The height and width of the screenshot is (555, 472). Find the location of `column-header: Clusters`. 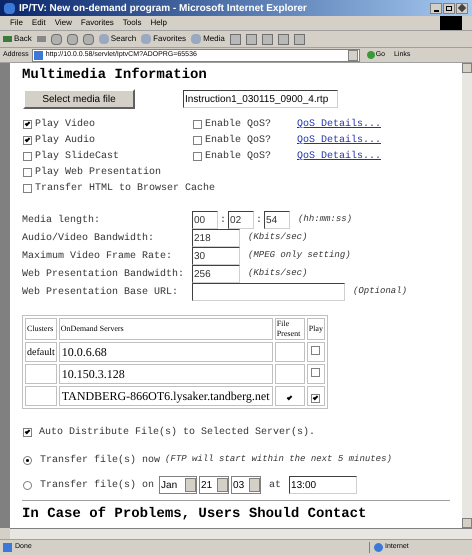

column-header: Clusters is located at coordinates (41, 329).